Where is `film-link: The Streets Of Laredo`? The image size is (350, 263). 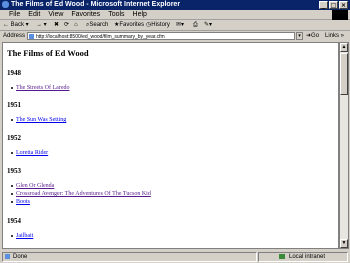 film-link: The Streets Of Laredo is located at coordinates (42, 88).